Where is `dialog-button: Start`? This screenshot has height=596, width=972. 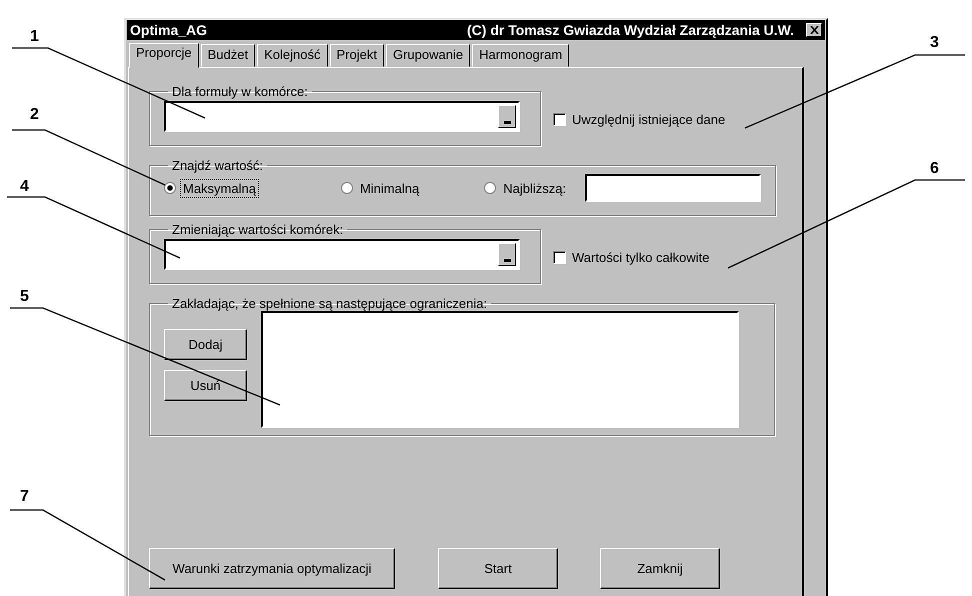 dialog-button: Start is located at coordinates (498, 568).